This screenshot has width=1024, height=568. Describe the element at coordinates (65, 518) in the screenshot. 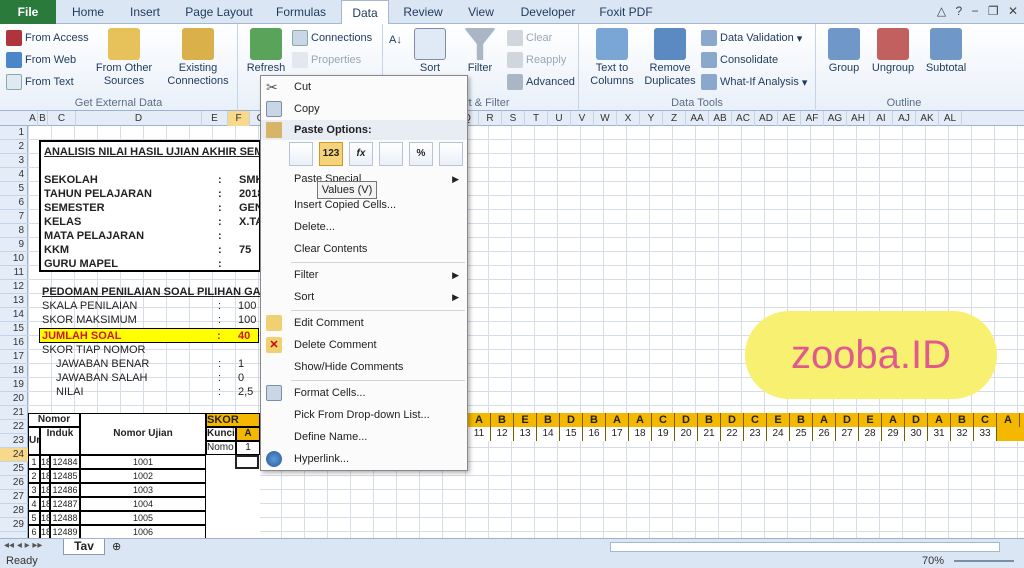

I see `student-cell-ind: 12488` at that location.